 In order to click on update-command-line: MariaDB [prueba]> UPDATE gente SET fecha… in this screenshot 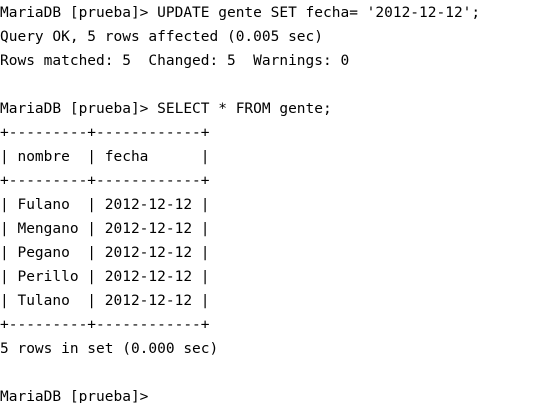, I will do `click(240, 13)`.